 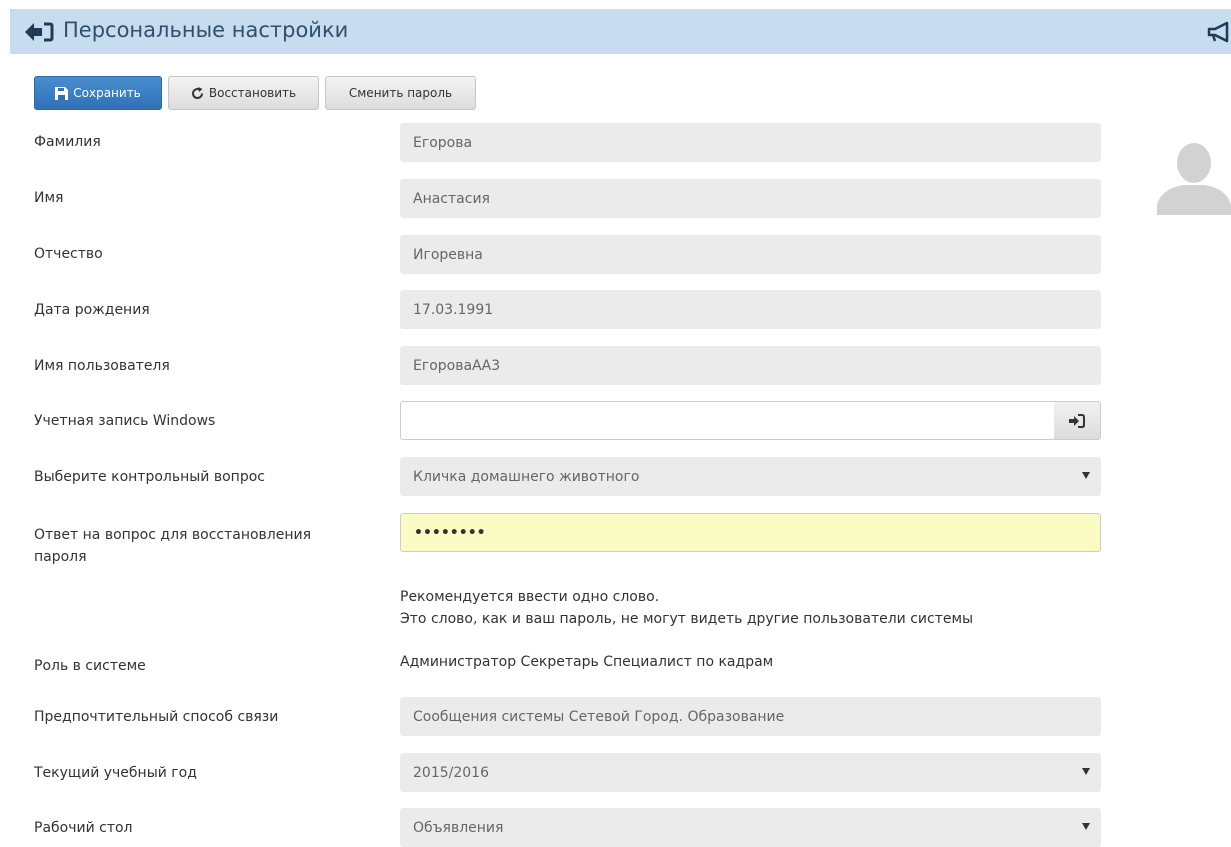 What do you see at coordinates (197, 93) in the screenshot?
I see `refresh-icon` at bounding box center [197, 93].